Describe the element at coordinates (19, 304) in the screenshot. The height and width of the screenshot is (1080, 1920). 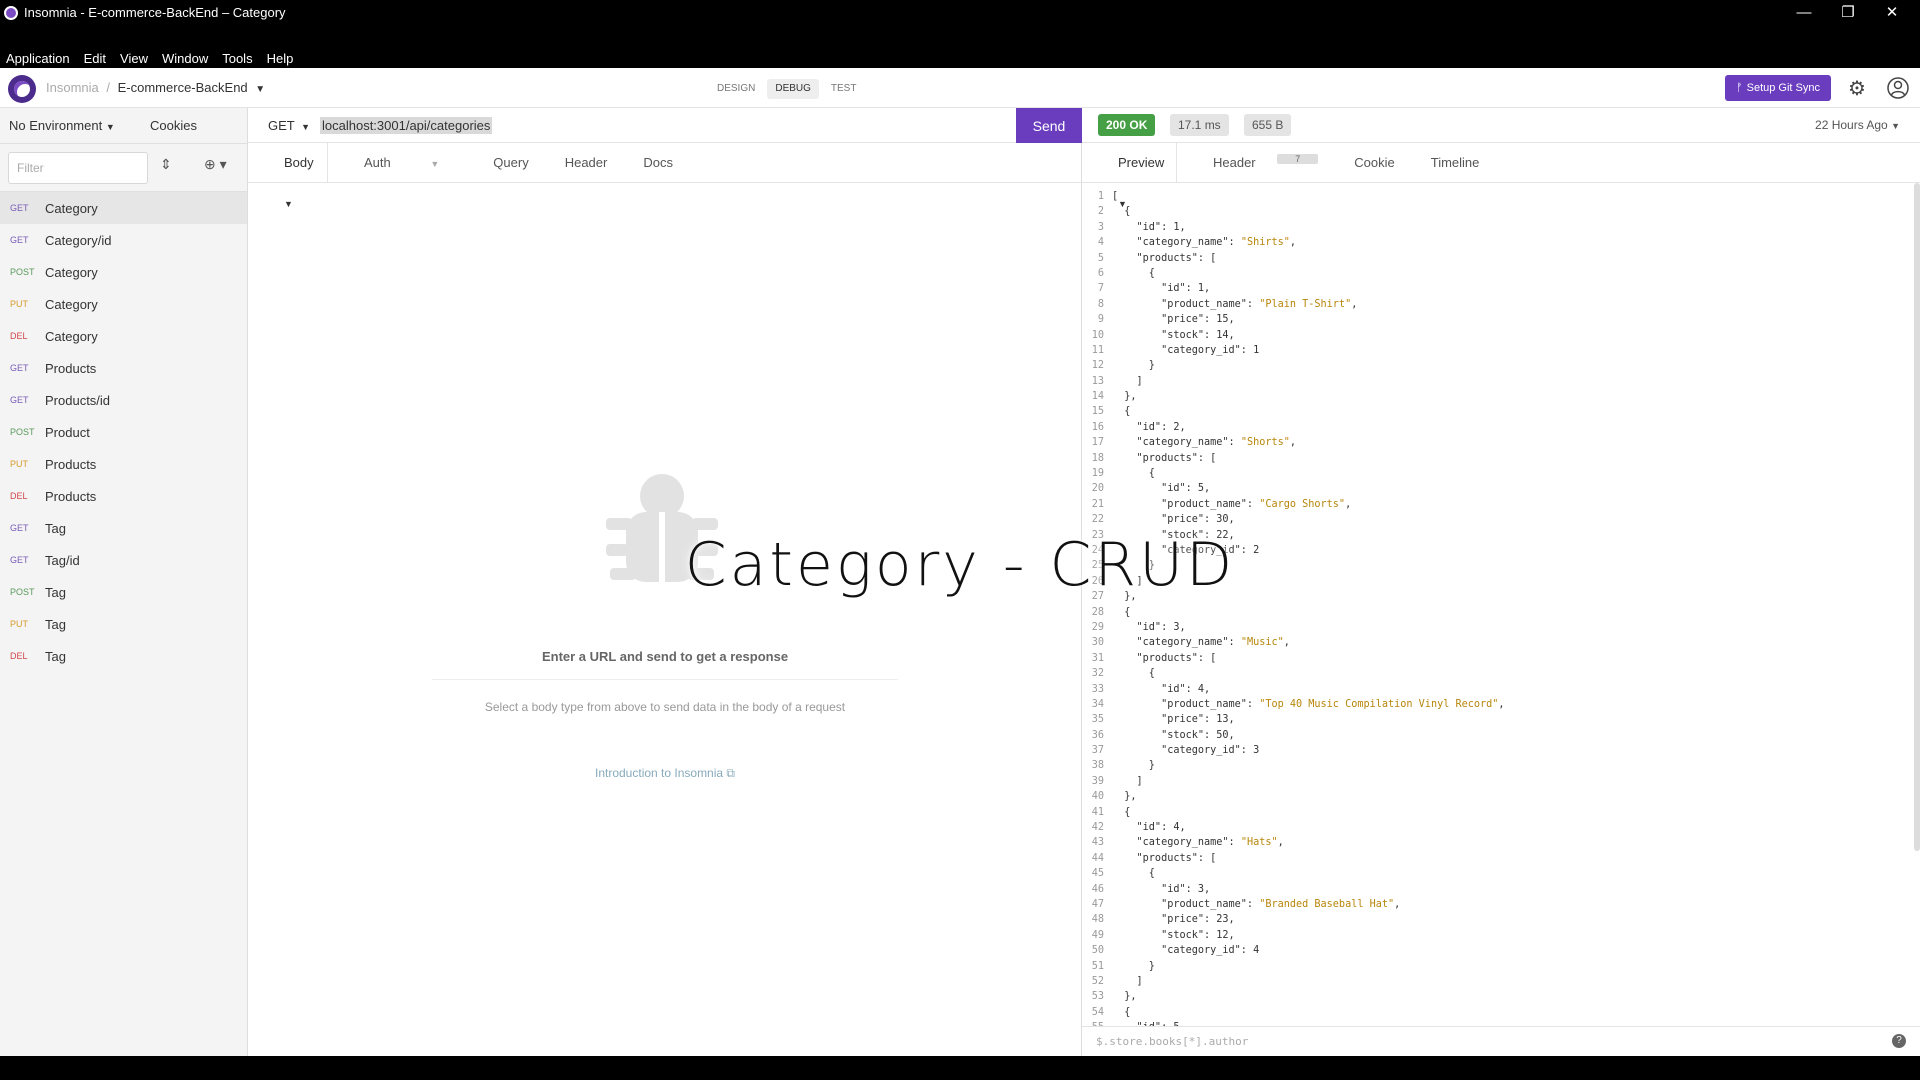
I see `request-method-badge: PUT` at that location.